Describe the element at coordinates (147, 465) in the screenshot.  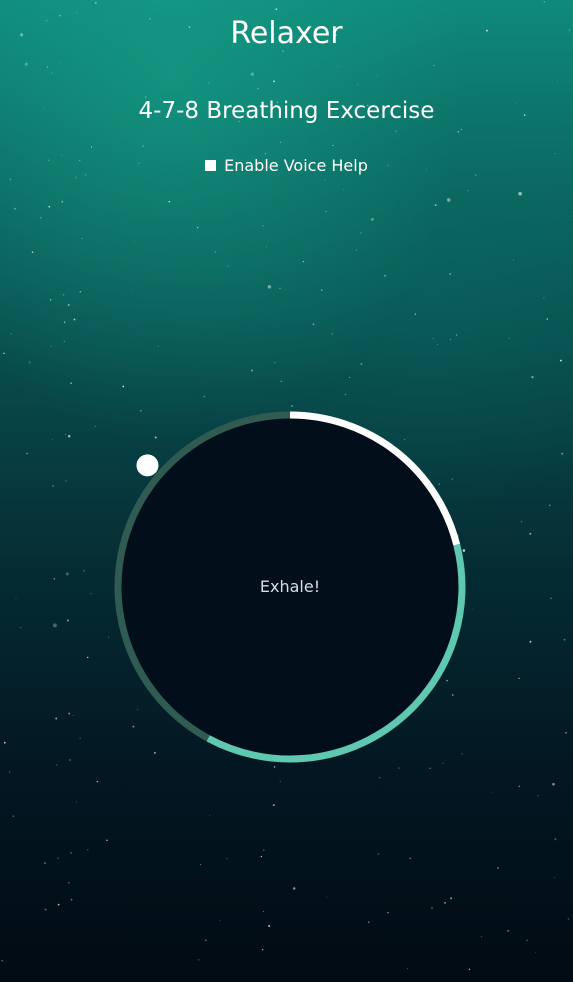
I see `progress-pointer` at that location.